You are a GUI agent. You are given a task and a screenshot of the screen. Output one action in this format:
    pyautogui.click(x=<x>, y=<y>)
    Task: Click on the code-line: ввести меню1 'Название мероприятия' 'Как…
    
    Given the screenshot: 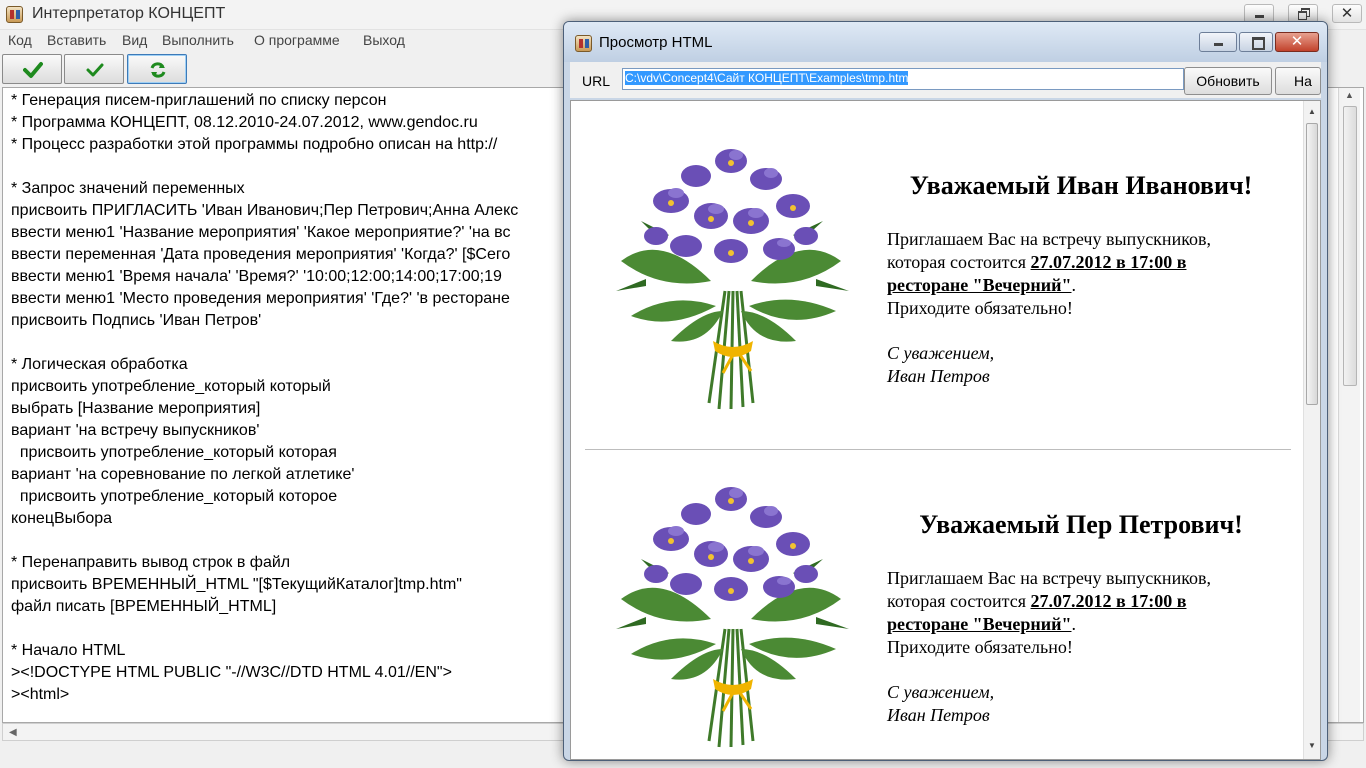 What is the action you would take?
    pyautogui.click(x=261, y=232)
    